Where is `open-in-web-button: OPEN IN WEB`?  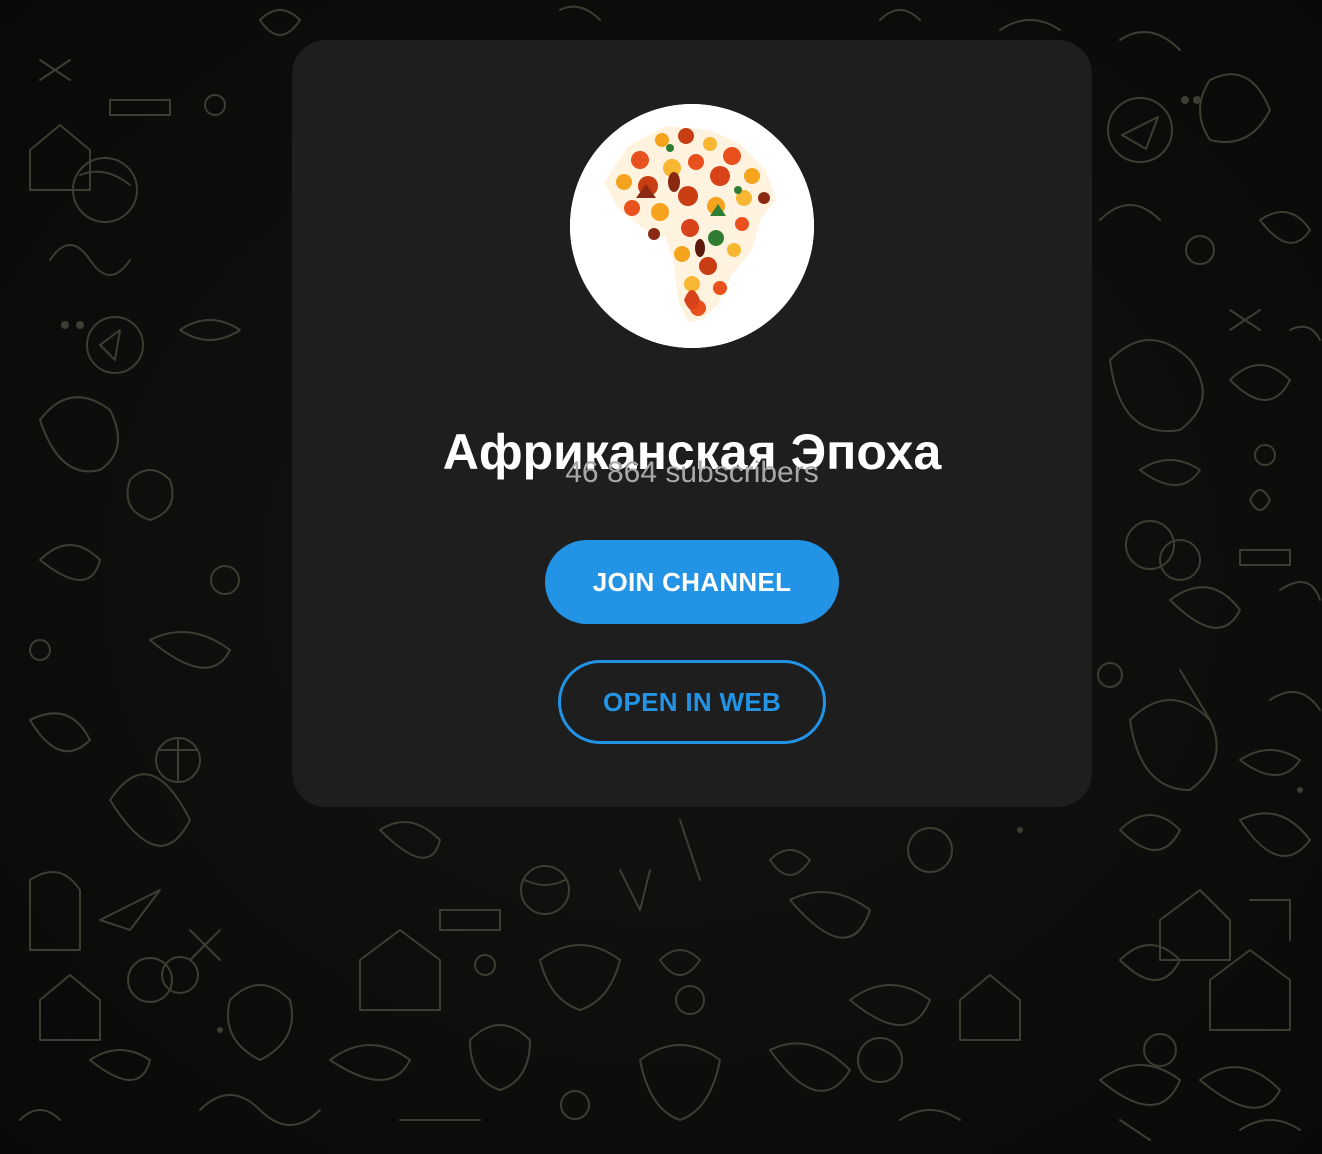 open-in-web-button: OPEN IN WEB is located at coordinates (692, 702).